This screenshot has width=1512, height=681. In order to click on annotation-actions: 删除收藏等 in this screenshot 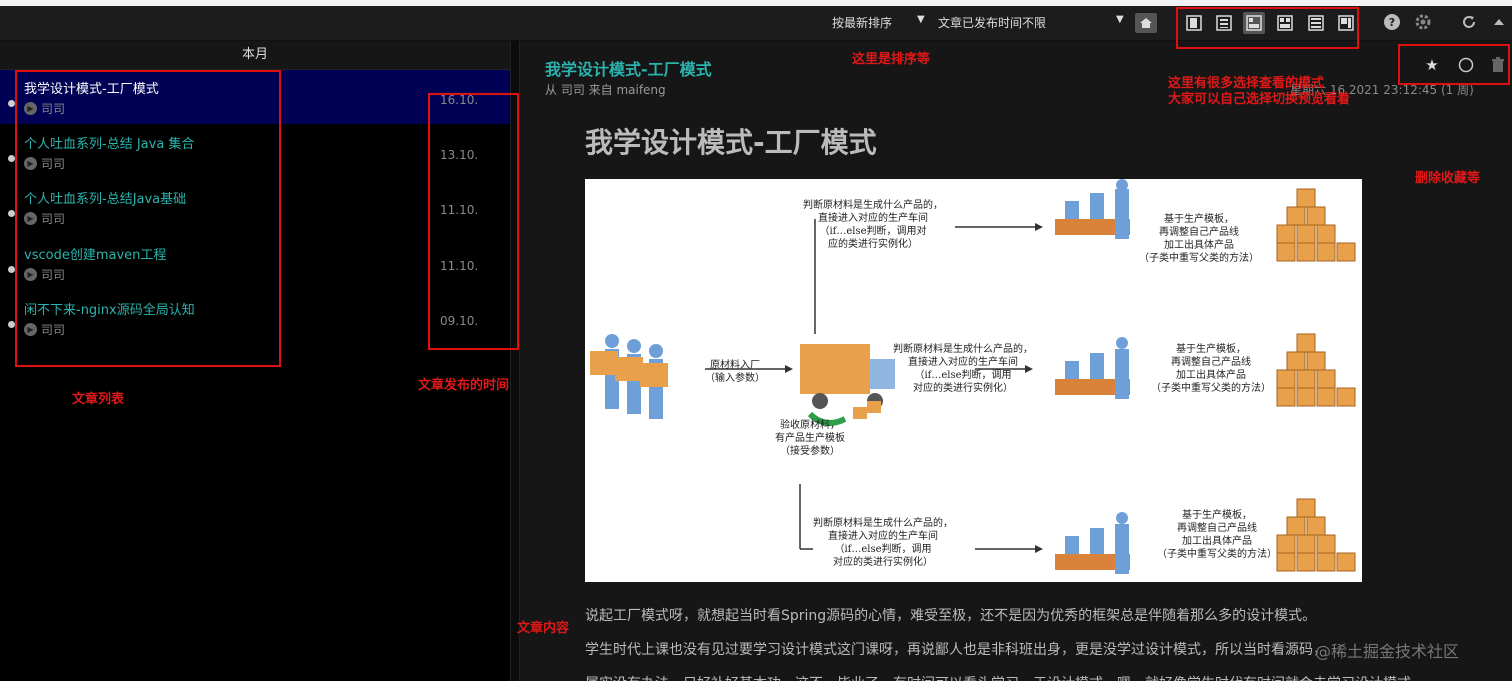, I will do `click(1448, 178)`.